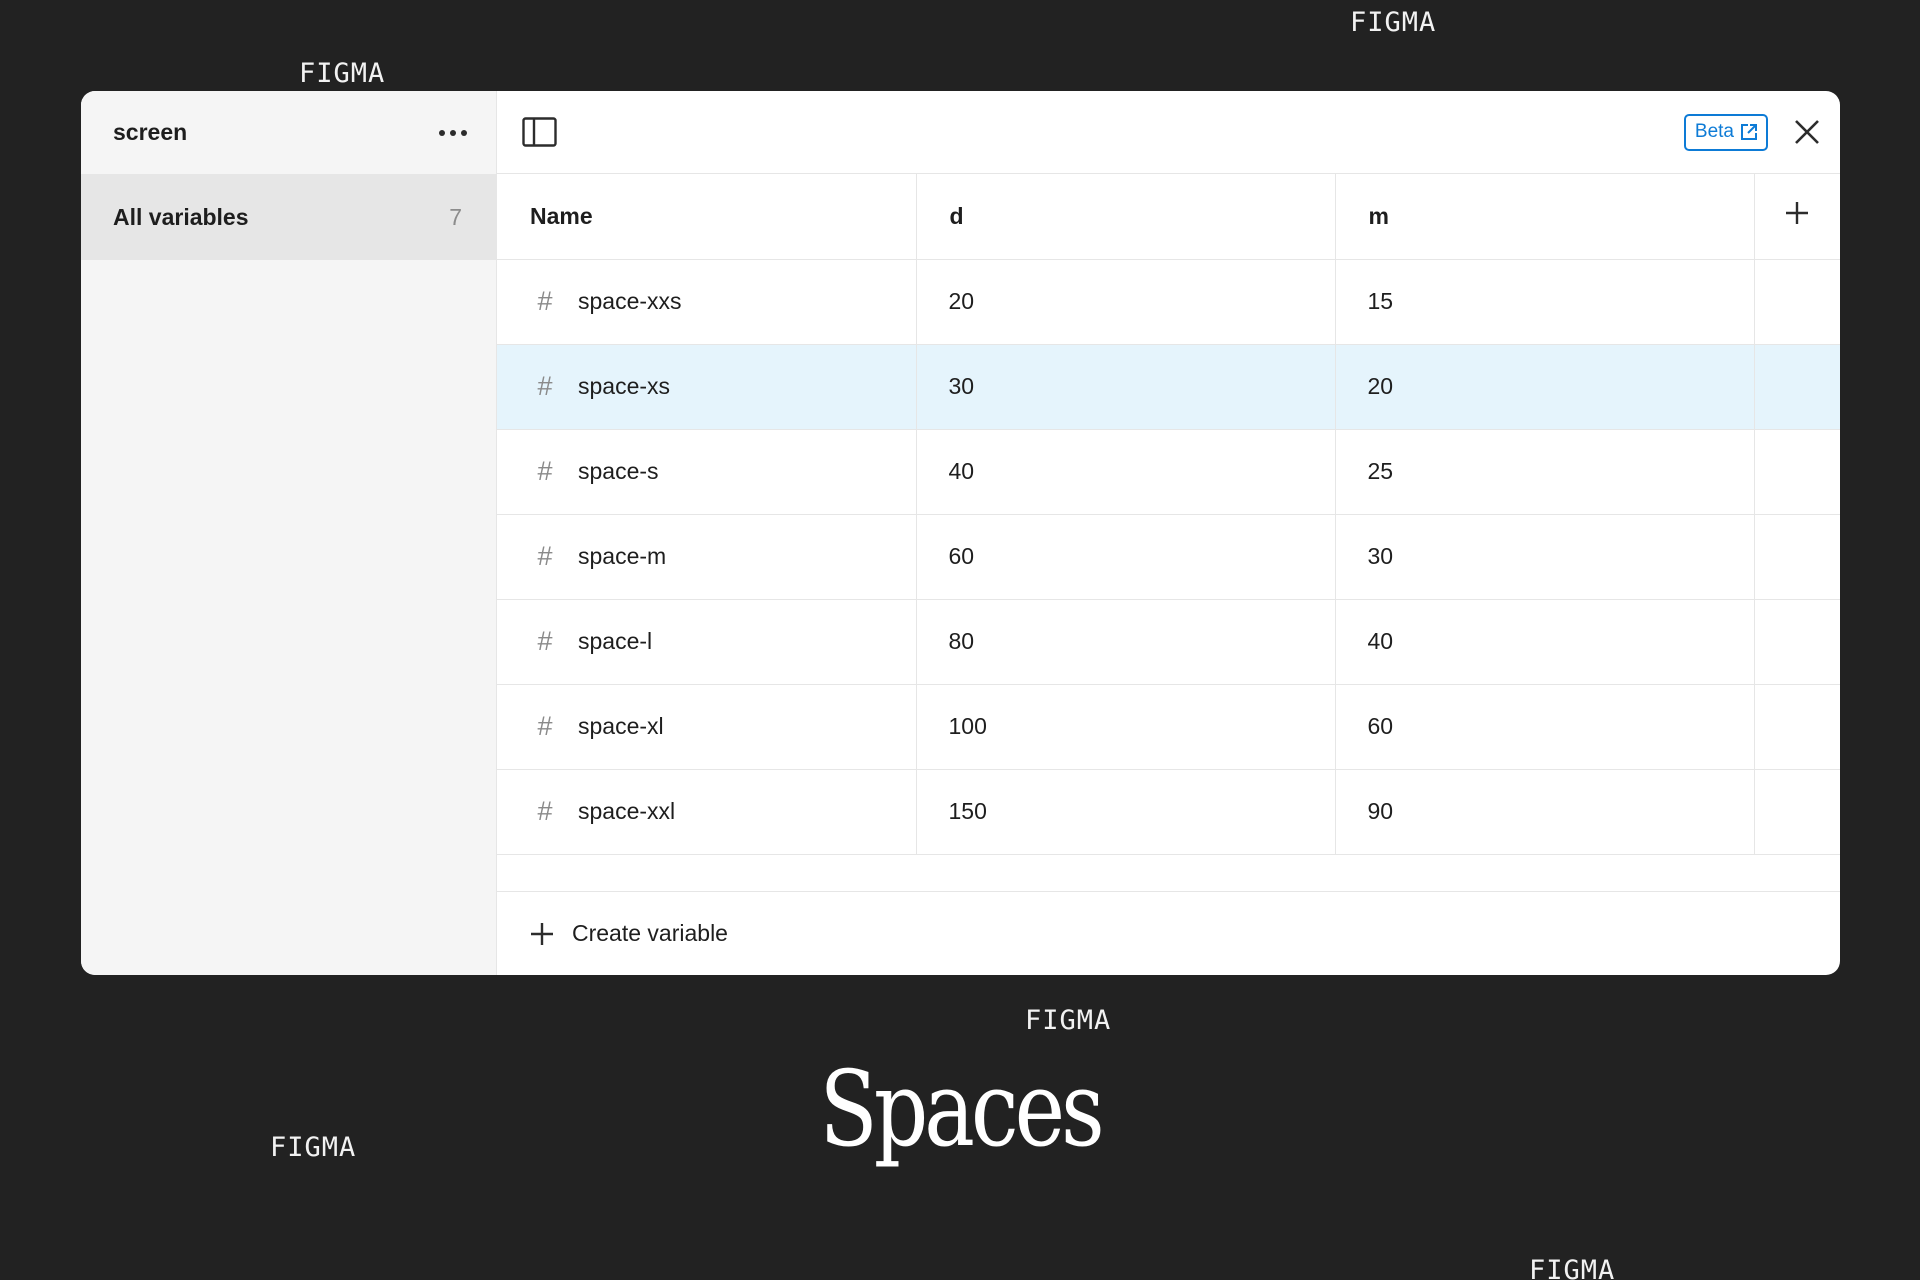 The height and width of the screenshot is (1280, 1920). What do you see at coordinates (1545, 472) in the screenshot?
I see `value-cell-m: 25` at bounding box center [1545, 472].